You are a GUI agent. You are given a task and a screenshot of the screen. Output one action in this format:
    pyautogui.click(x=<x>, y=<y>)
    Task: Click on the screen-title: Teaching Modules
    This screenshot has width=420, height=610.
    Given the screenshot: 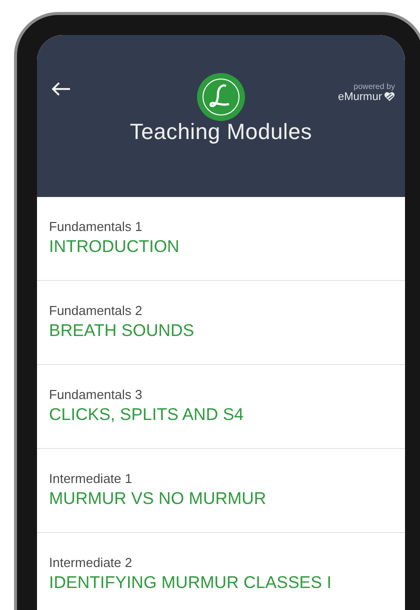 What is the action you would take?
    pyautogui.click(x=221, y=132)
    